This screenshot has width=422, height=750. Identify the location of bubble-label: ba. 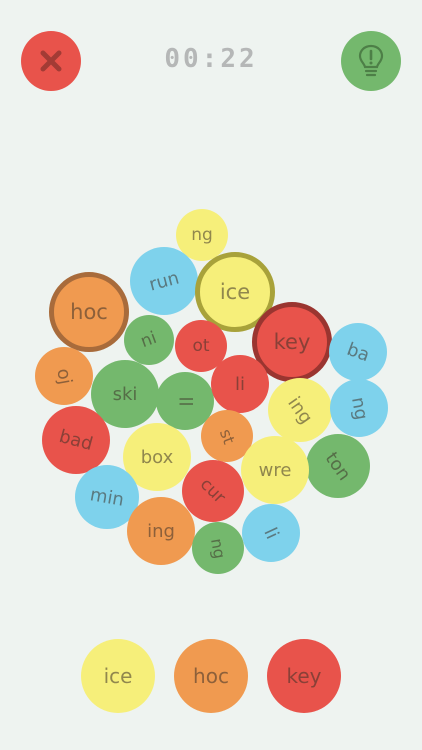
(358, 352).